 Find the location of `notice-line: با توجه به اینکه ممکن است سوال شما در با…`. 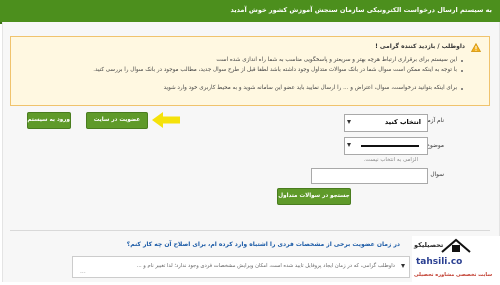

notice-line: با توجه به اینکه ممکن است سوال شما در با… is located at coordinates (275, 70).